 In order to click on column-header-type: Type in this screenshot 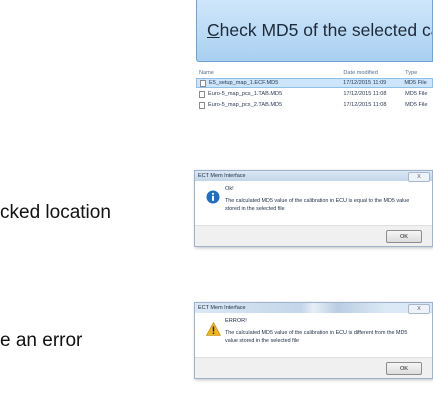, I will do `click(419, 73)`.